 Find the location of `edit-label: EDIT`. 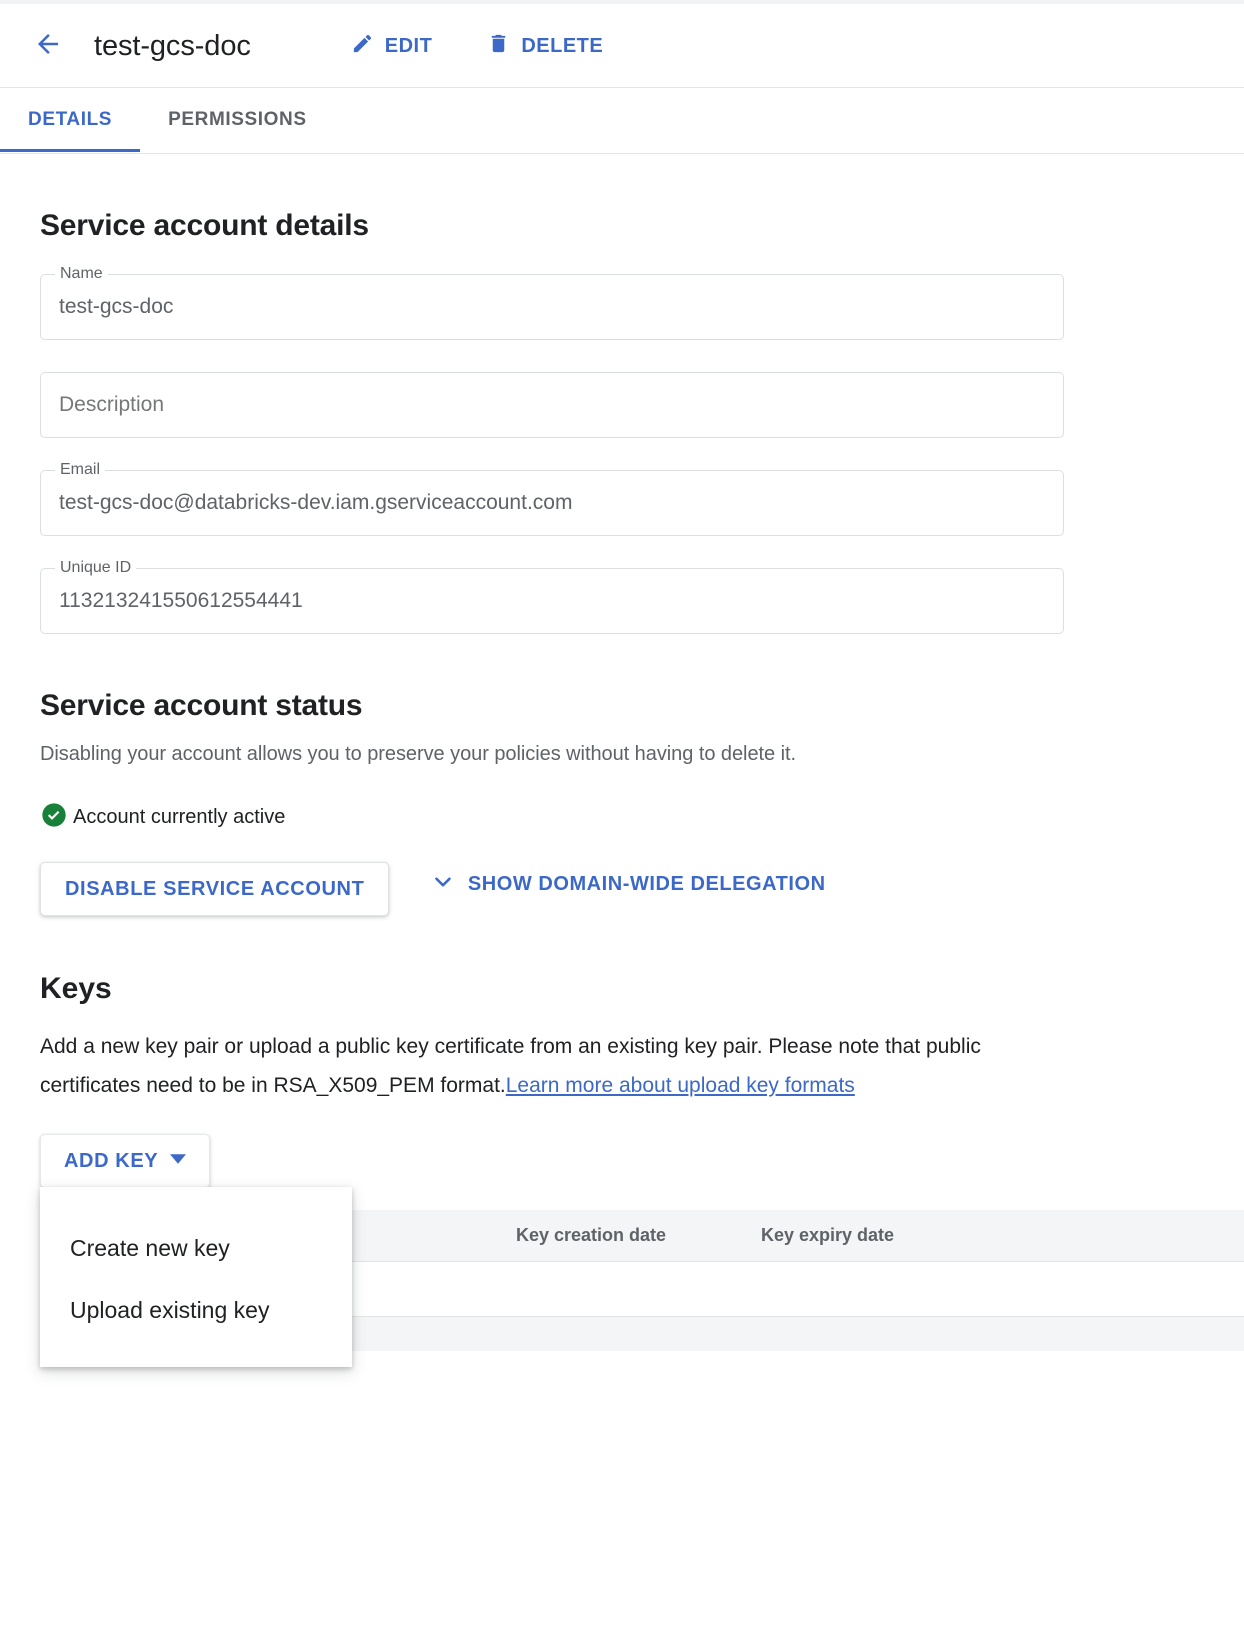

edit-label: EDIT is located at coordinates (408, 45).